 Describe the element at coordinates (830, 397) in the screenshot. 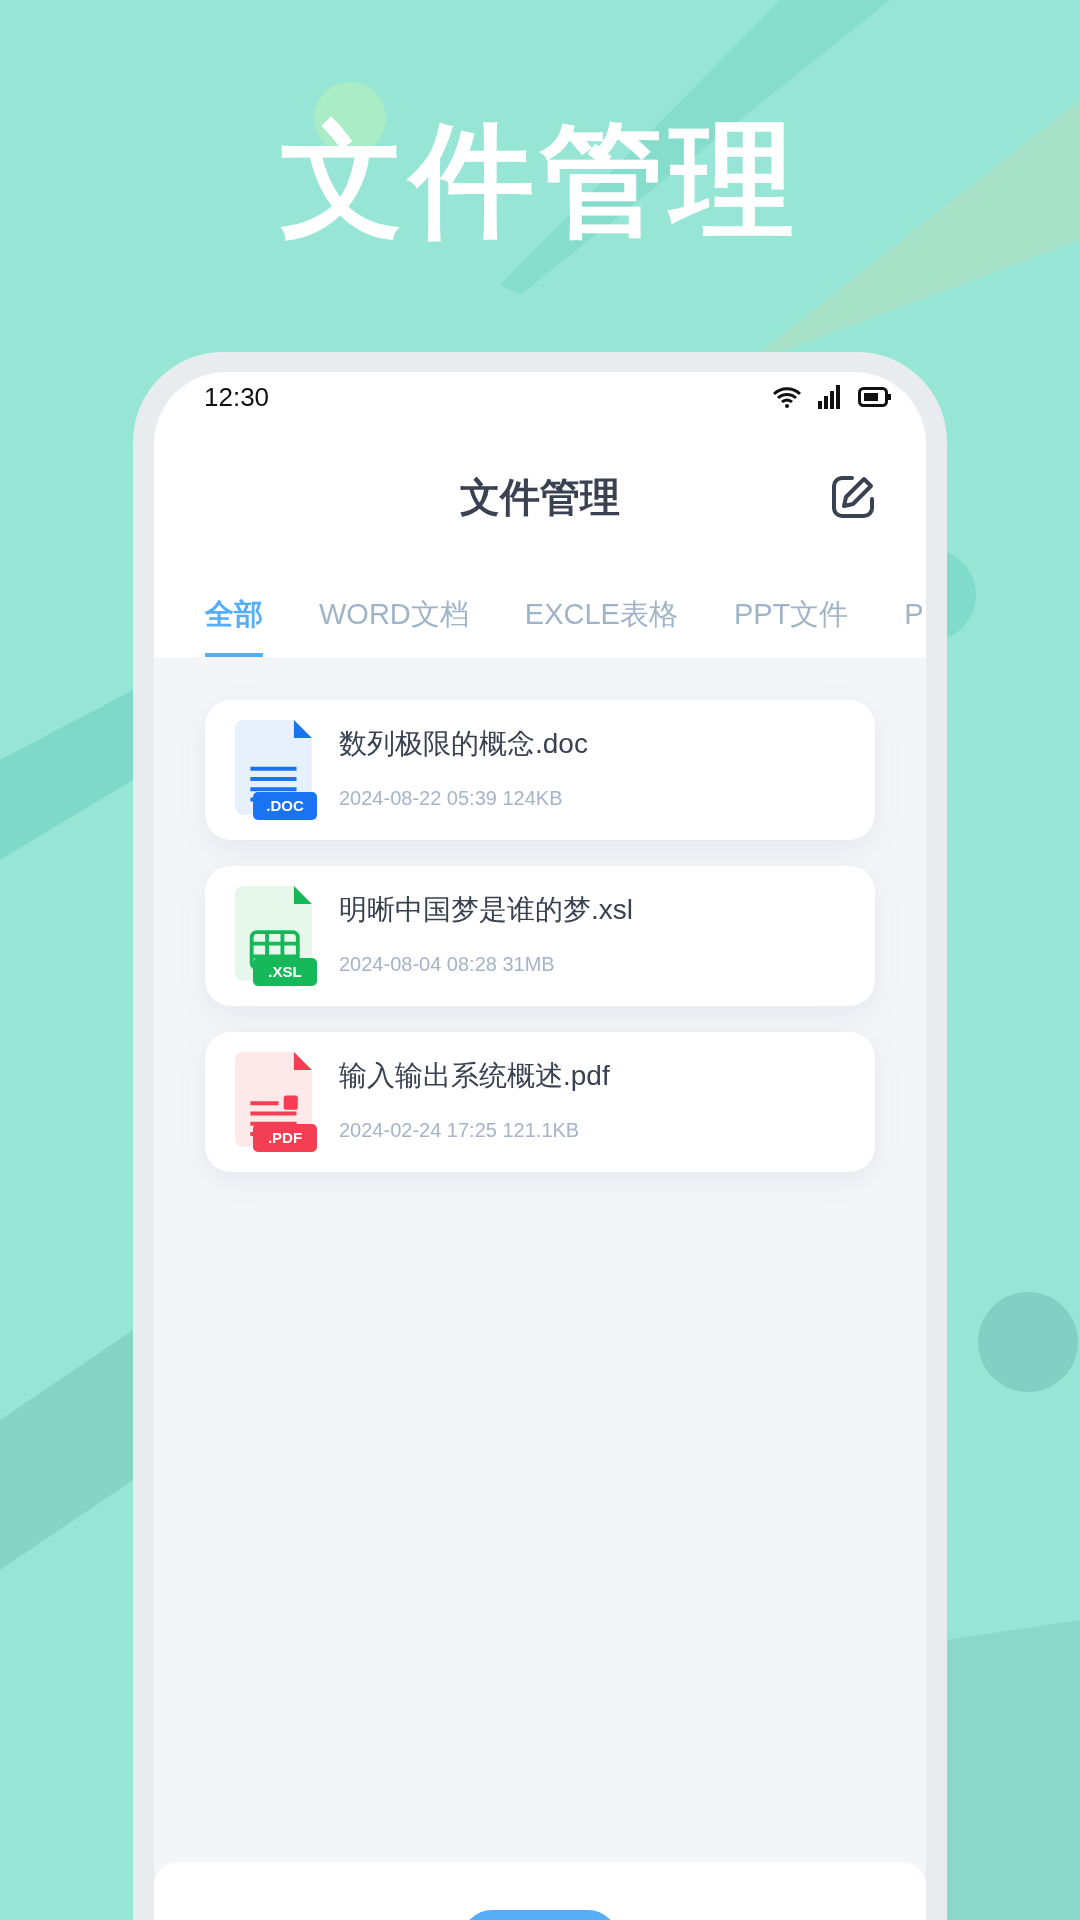

I see `signal-icon` at that location.